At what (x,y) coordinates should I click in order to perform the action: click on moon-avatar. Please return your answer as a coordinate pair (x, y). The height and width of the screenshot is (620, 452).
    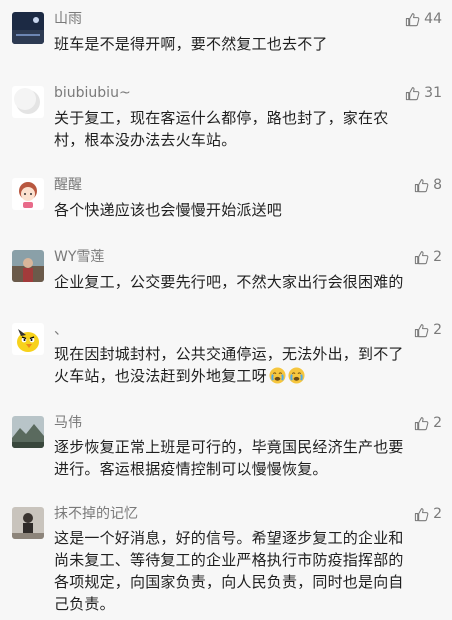
    Looking at the image, I should click on (28, 102).